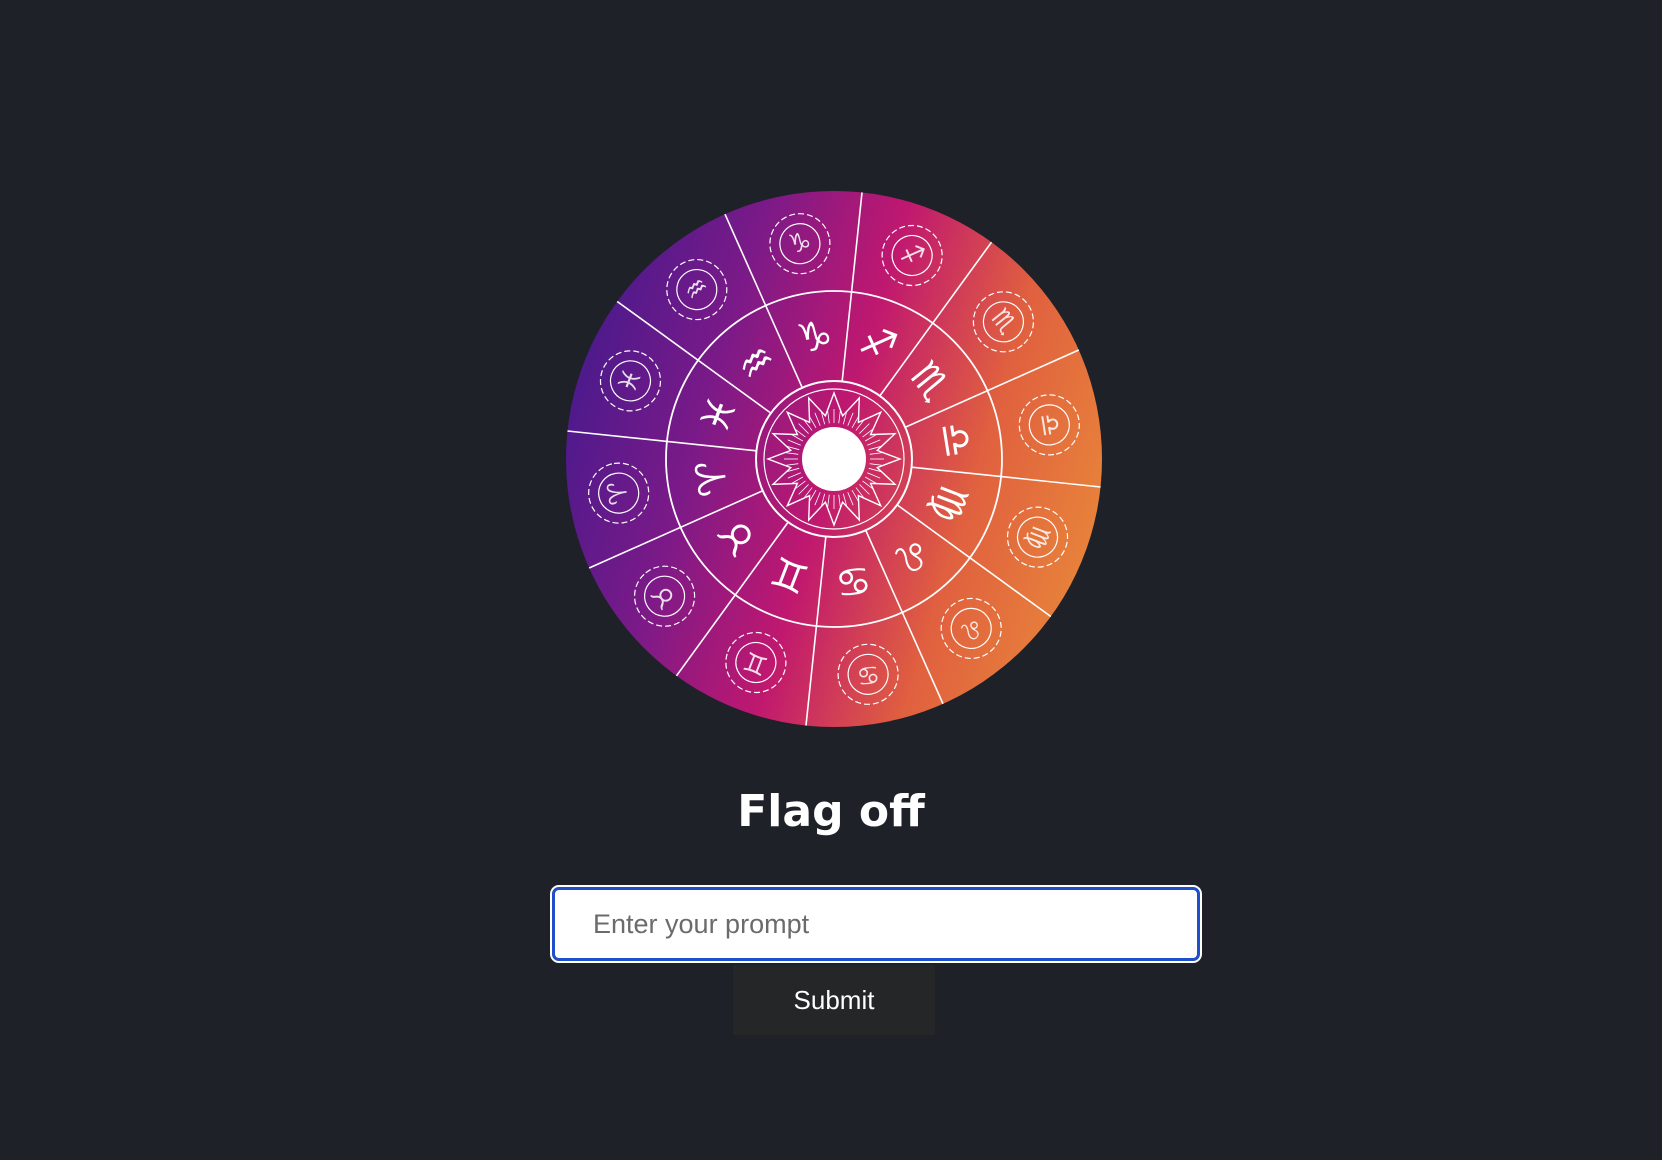 The height and width of the screenshot is (1160, 1662). What do you see at coordinates (876, 924) in the screenshot?
I see `prompt-input` at bounding box center [876, 924].